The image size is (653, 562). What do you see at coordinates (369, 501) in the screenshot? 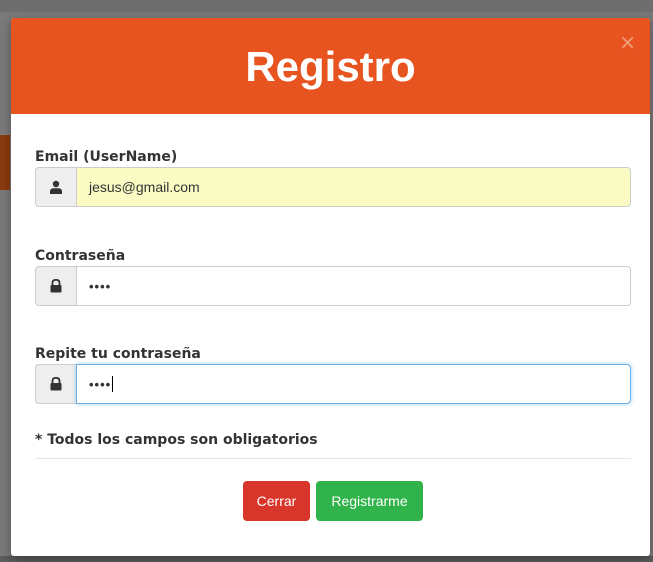
I see `register-button: Registrarme` at bounding box center [369, 501].